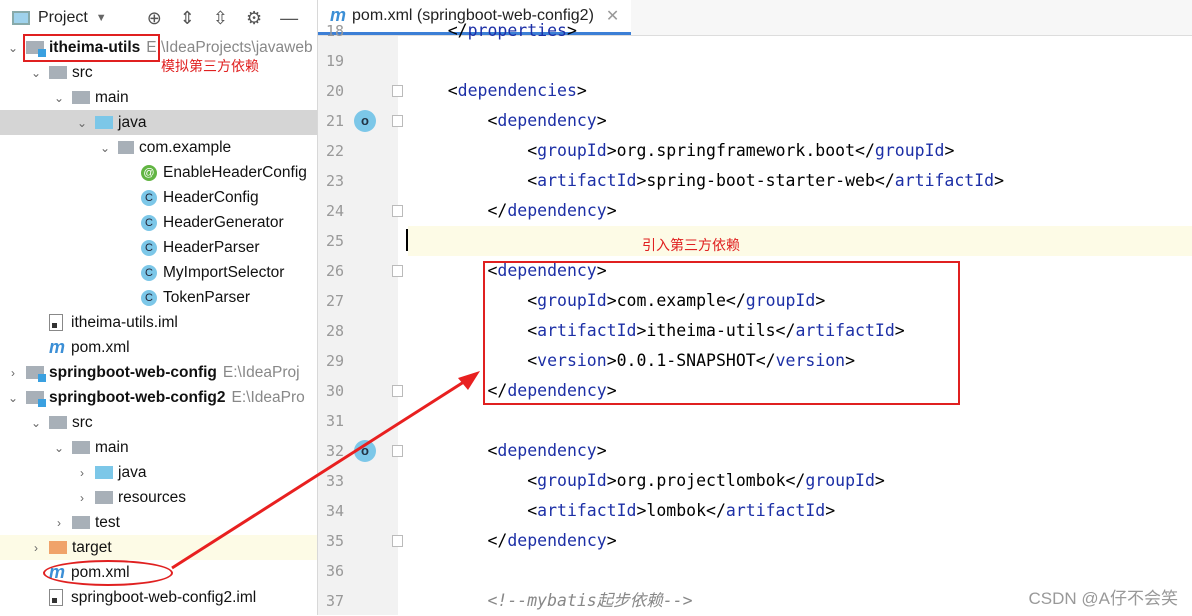  I want to click on arrow-annotation, so click(325, 470).